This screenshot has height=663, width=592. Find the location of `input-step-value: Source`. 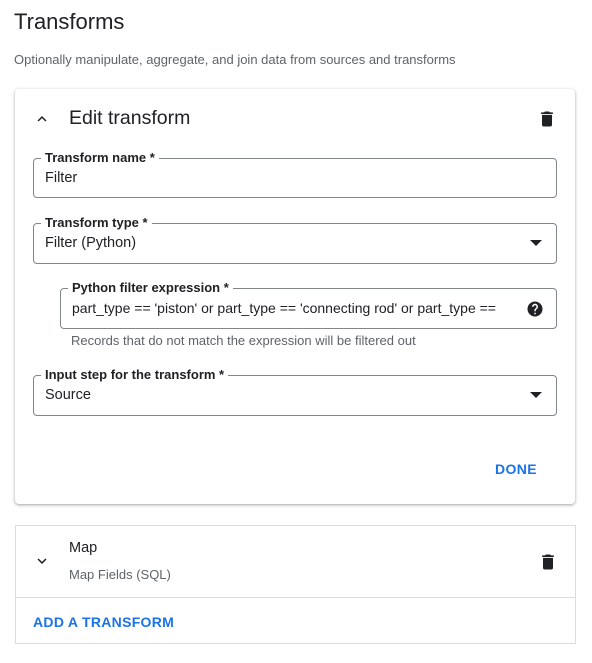

input-step-value: Source is located at coordinates (68, 395).